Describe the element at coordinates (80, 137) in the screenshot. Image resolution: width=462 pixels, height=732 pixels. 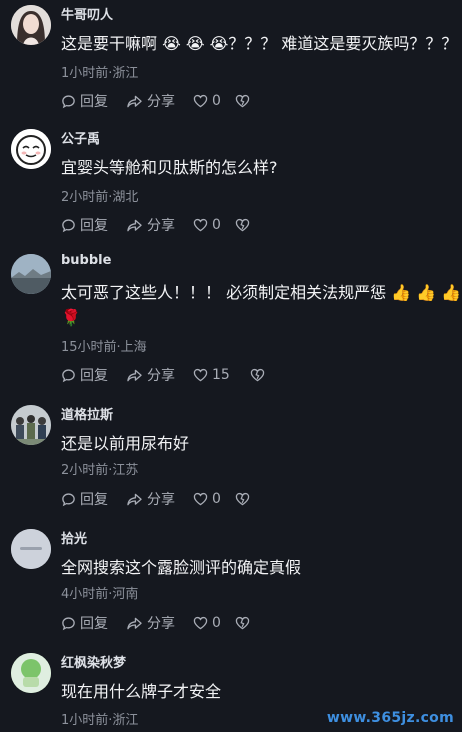
I see `comment-username: 公子禹` at that location.